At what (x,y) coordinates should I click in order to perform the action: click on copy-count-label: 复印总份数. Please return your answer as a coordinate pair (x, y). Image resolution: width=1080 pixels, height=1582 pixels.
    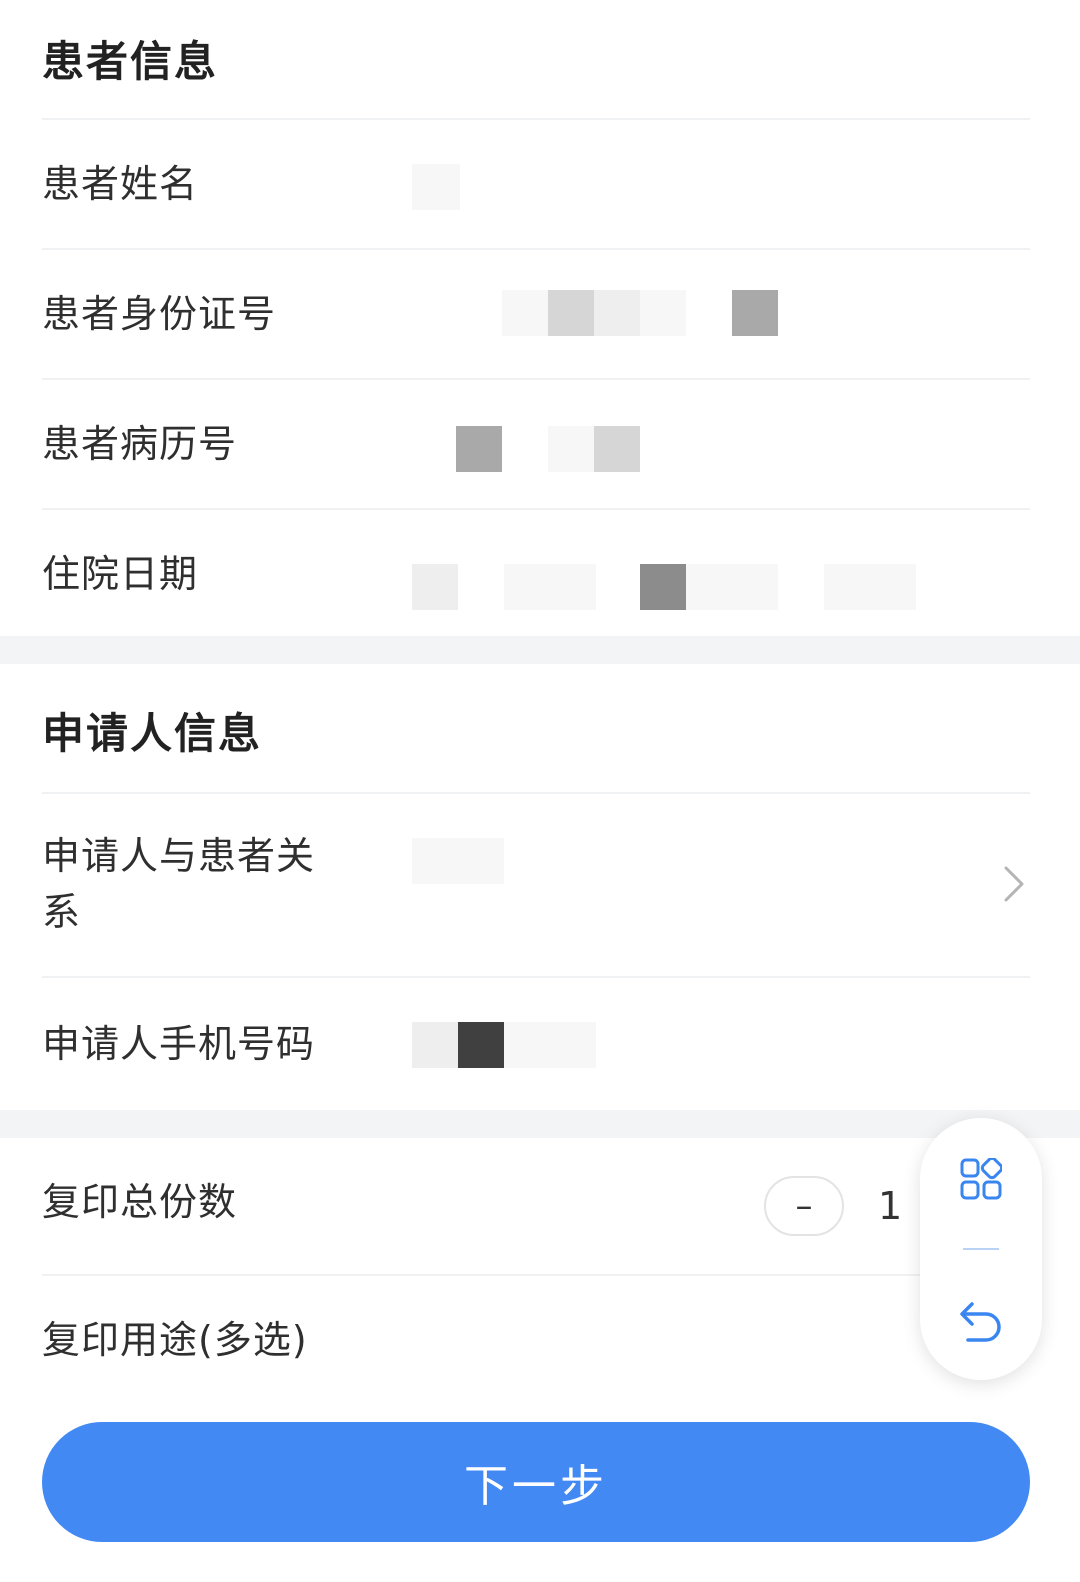
    Looking at the image, I should click on (140, 1202).